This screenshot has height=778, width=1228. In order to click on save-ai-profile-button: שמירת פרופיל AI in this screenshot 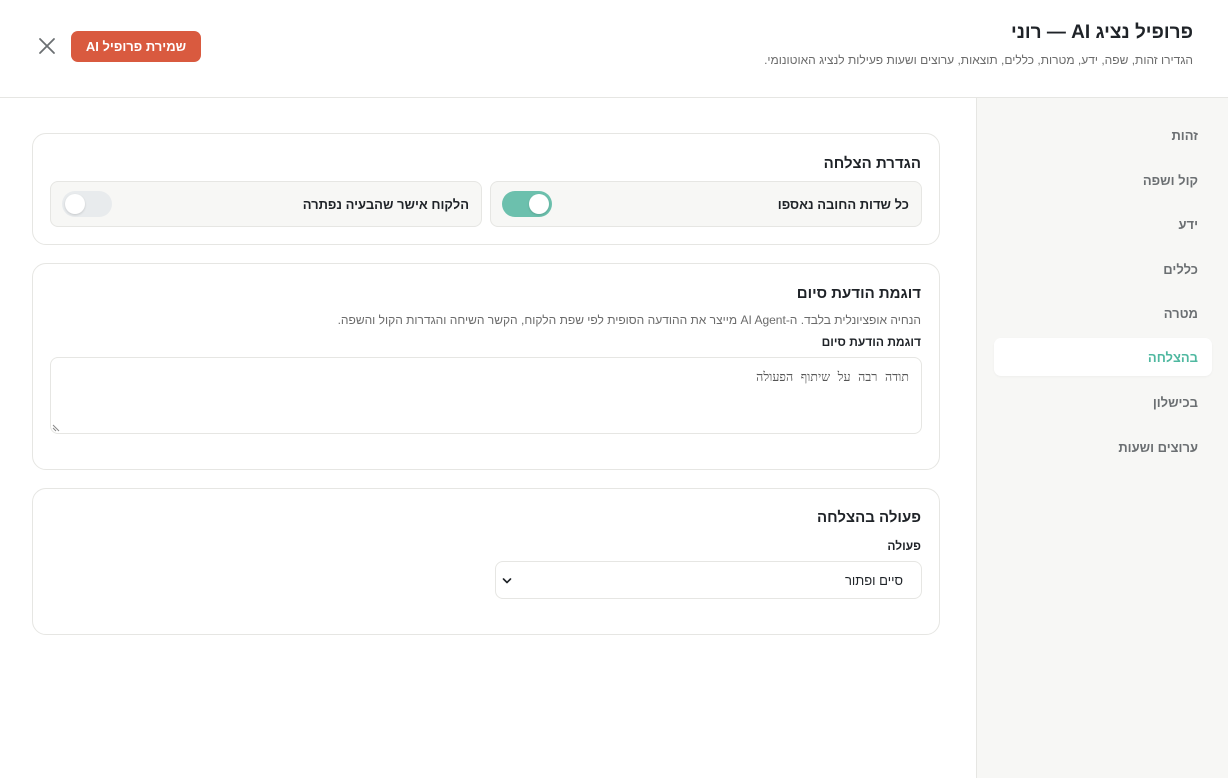, I will do `click(136, 46)`.